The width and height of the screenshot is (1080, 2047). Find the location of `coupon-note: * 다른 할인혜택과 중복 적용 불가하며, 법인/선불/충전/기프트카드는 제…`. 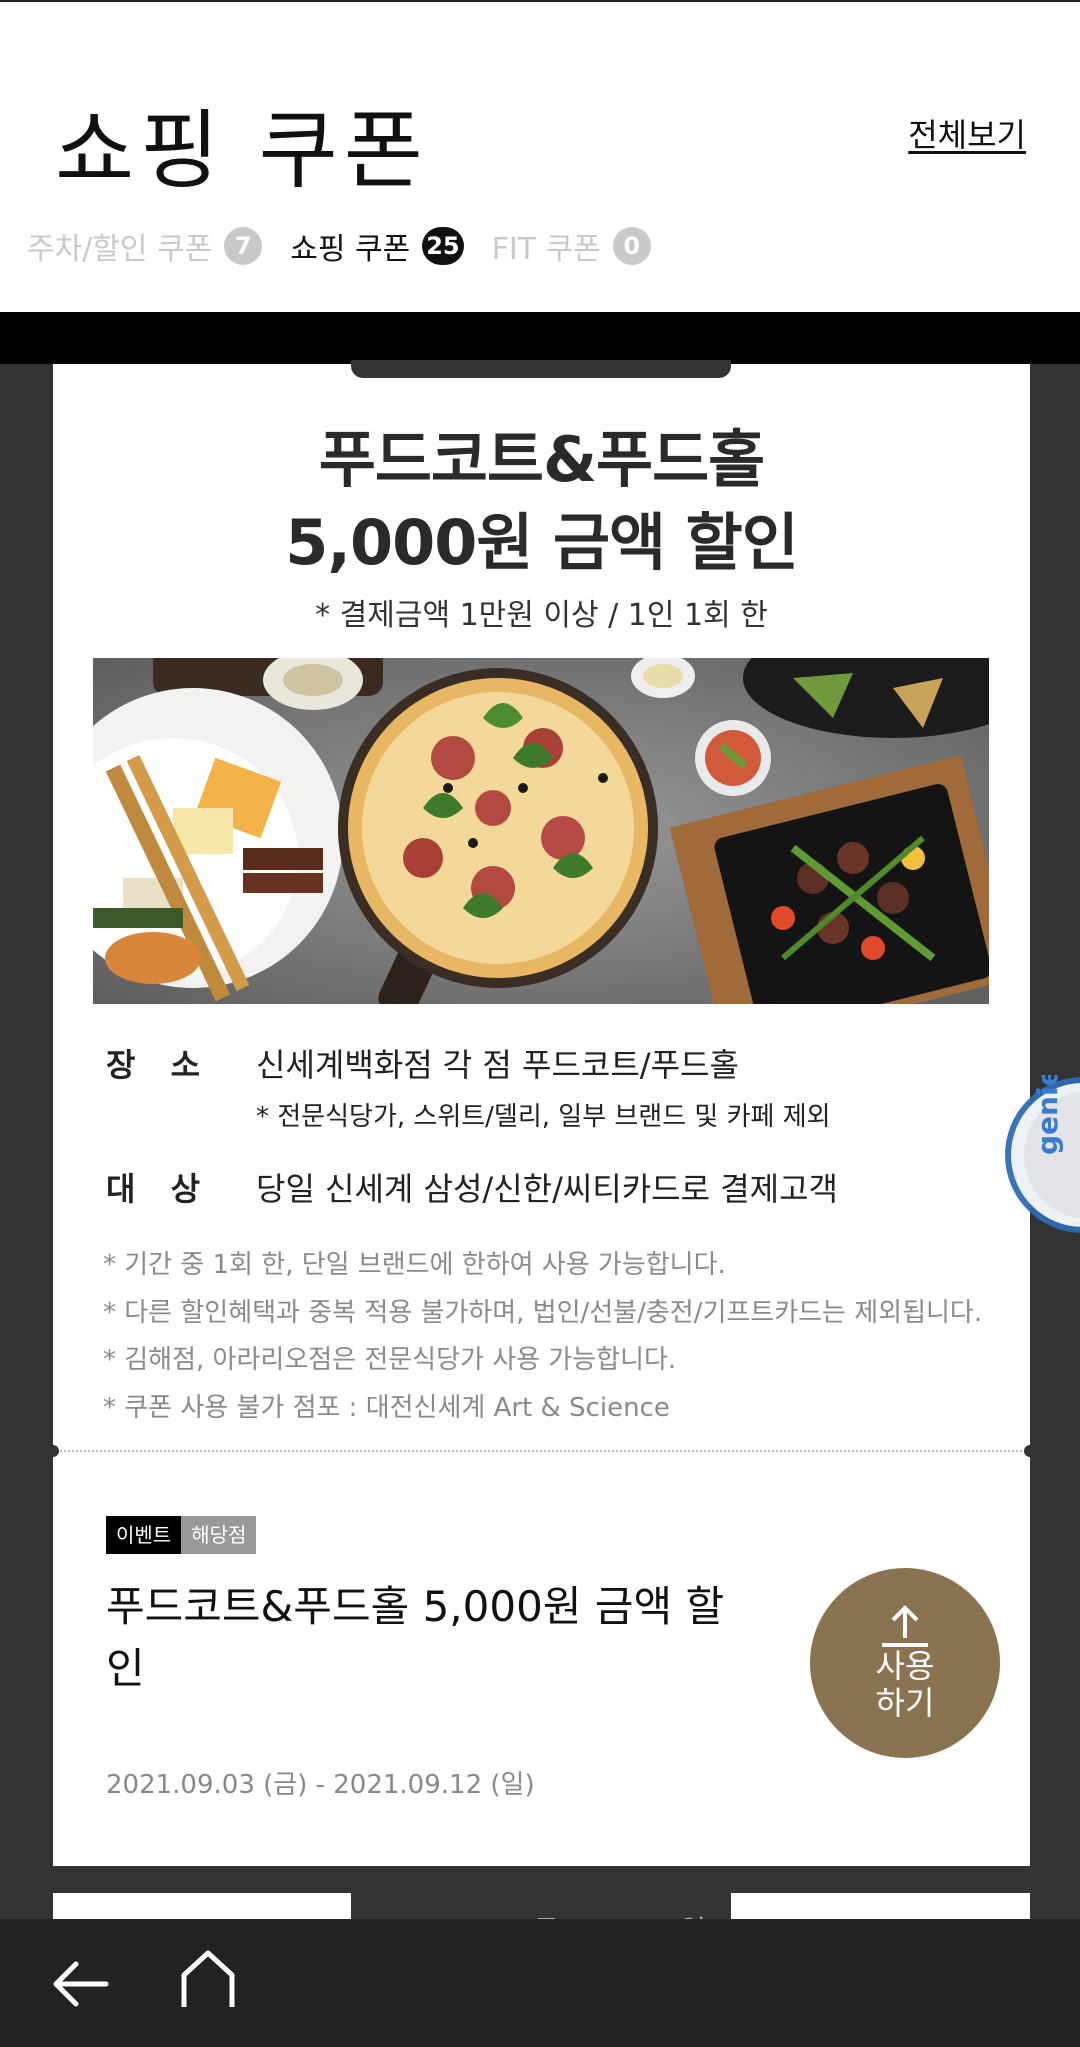

coupon-note: * 다른 할인혜택과 중복 적용 불가하며, 법인/선불/충전/기프트카드는 제… is located at coordinates (543, 1312).